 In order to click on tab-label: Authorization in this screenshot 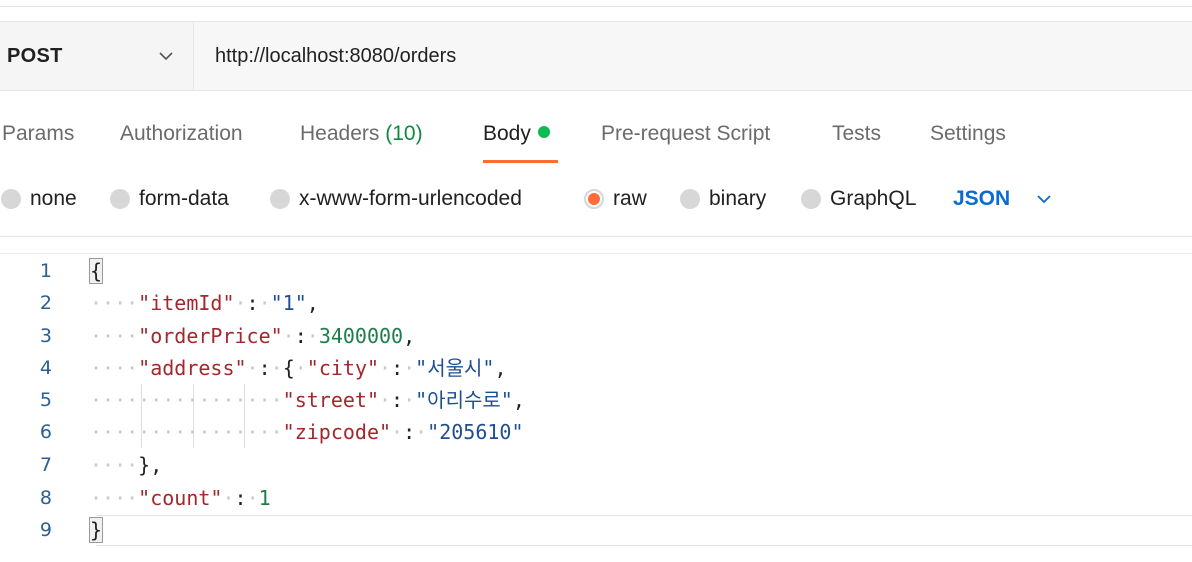, I will do `click(181, 133)`.